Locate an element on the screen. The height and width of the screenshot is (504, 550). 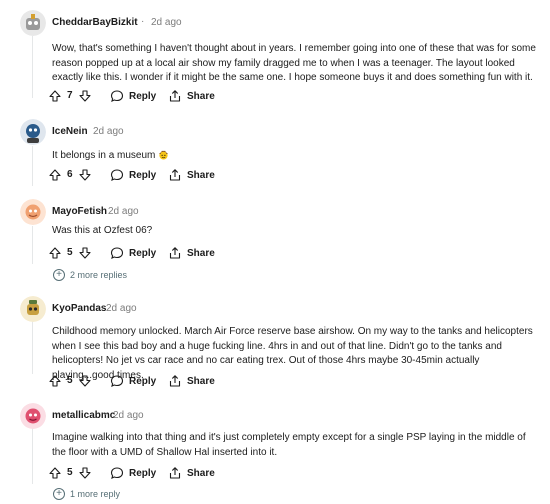
comment-actions: 7 Reply Share is located at coordinates (198, 96).